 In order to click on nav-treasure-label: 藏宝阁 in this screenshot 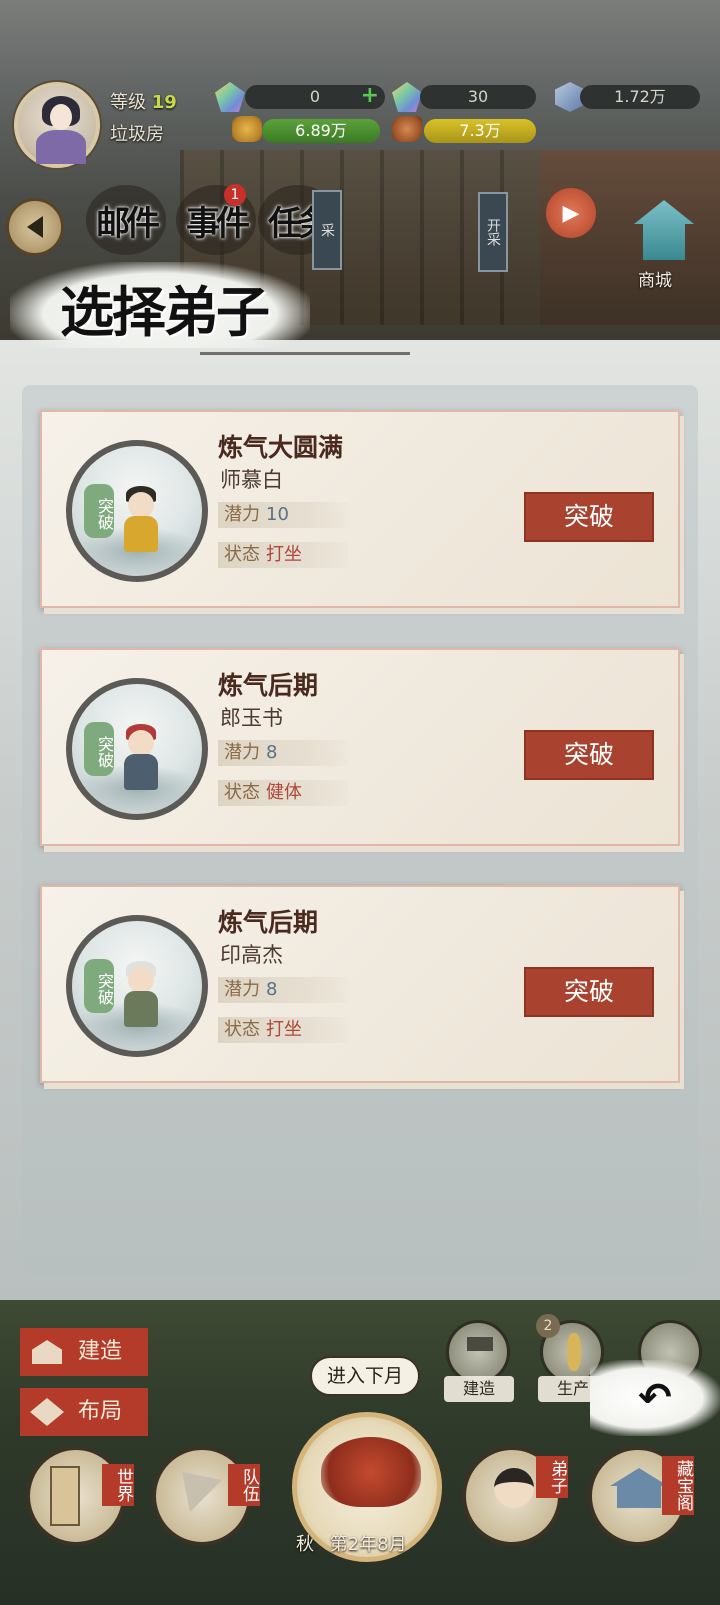, I will do `click(678, 1485)`.